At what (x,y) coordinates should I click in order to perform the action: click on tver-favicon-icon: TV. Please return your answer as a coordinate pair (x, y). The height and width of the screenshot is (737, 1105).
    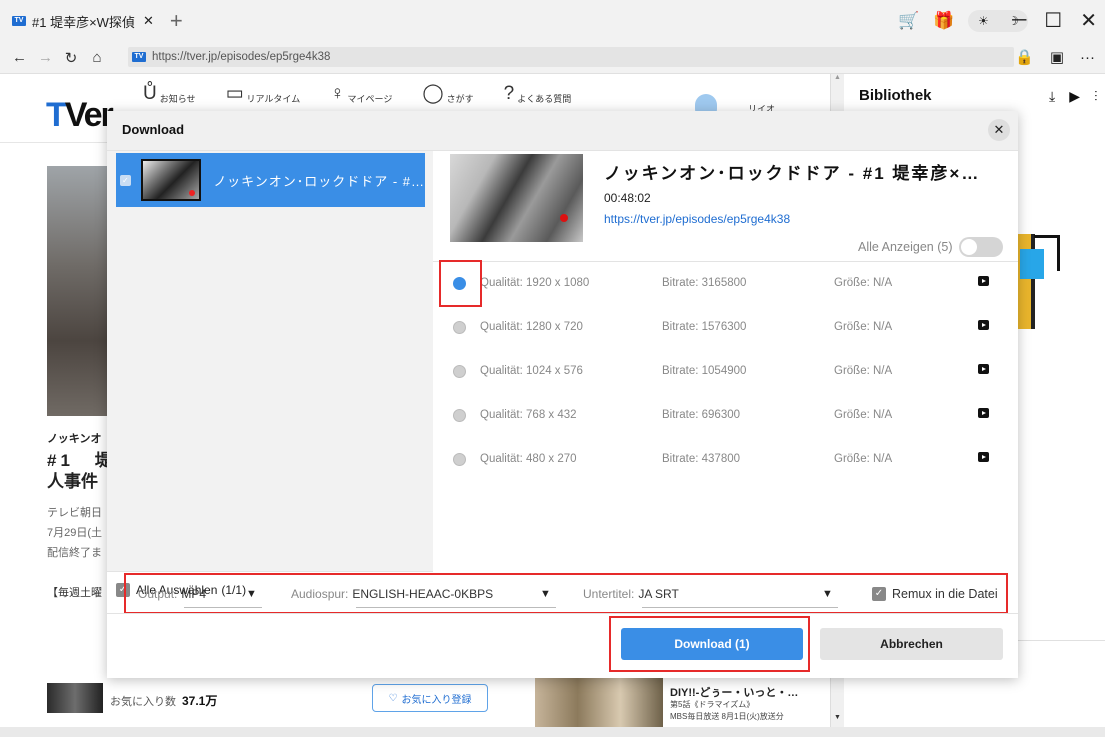
    Looking at the image, I should click on (19, 21).